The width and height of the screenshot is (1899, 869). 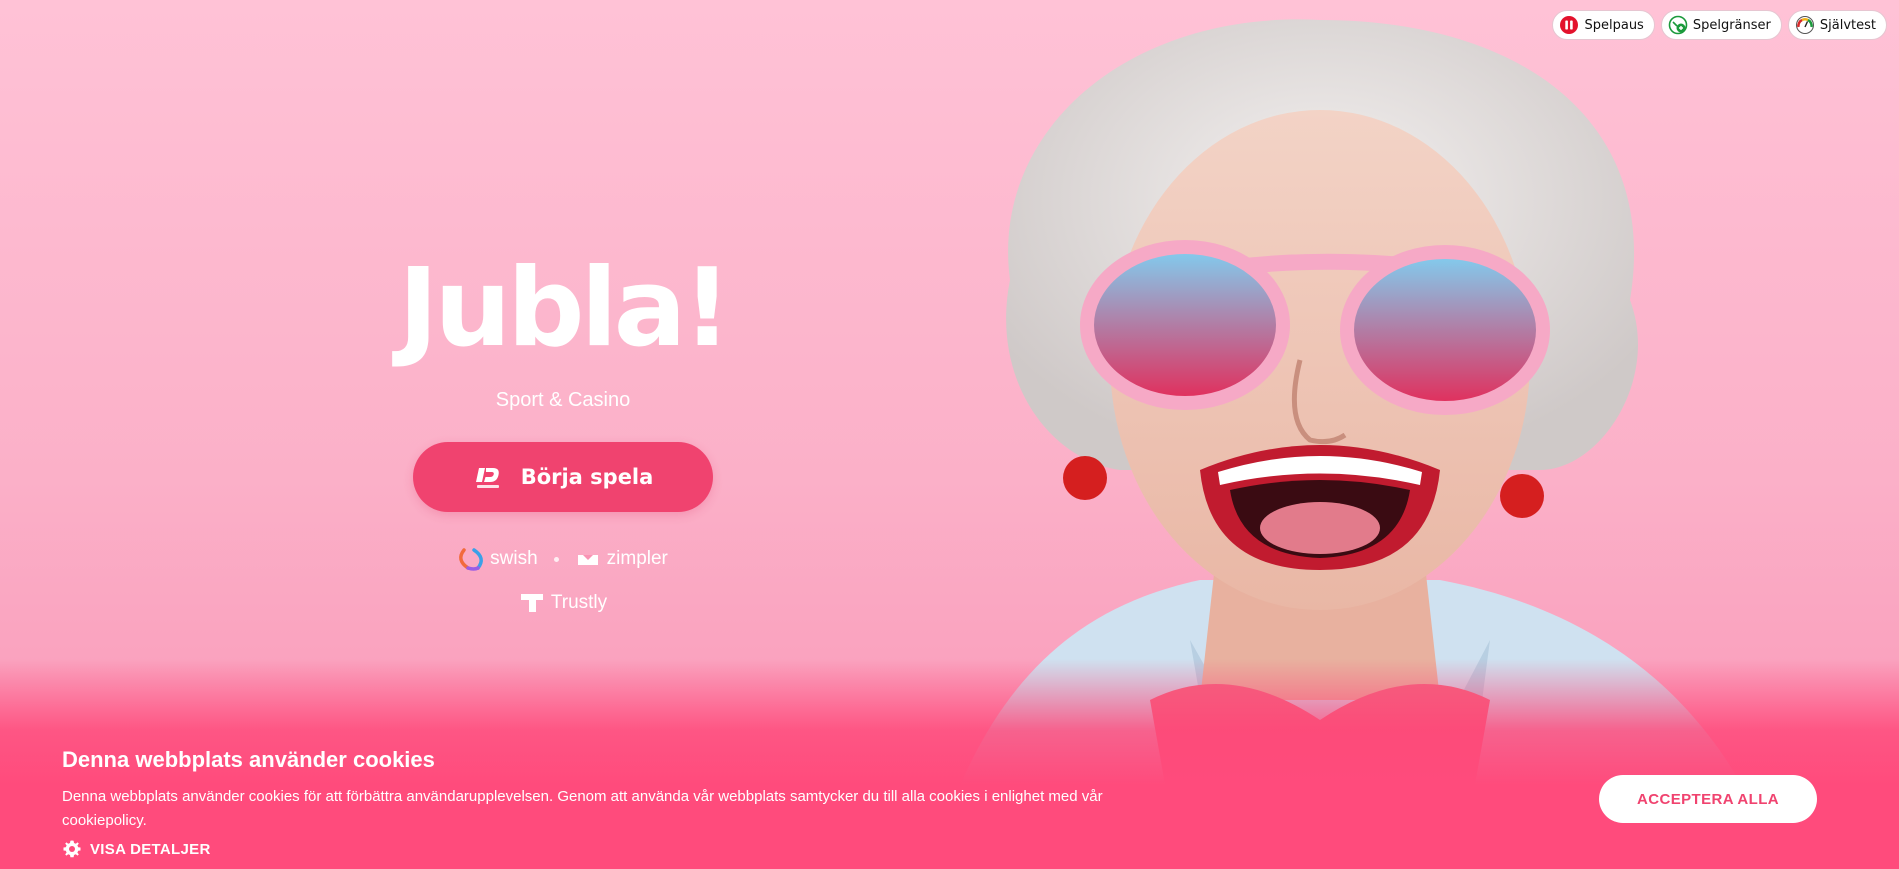 I want to click on accept-all-button: ACCEPTERA ALLA, so click(x=1708, y=799).